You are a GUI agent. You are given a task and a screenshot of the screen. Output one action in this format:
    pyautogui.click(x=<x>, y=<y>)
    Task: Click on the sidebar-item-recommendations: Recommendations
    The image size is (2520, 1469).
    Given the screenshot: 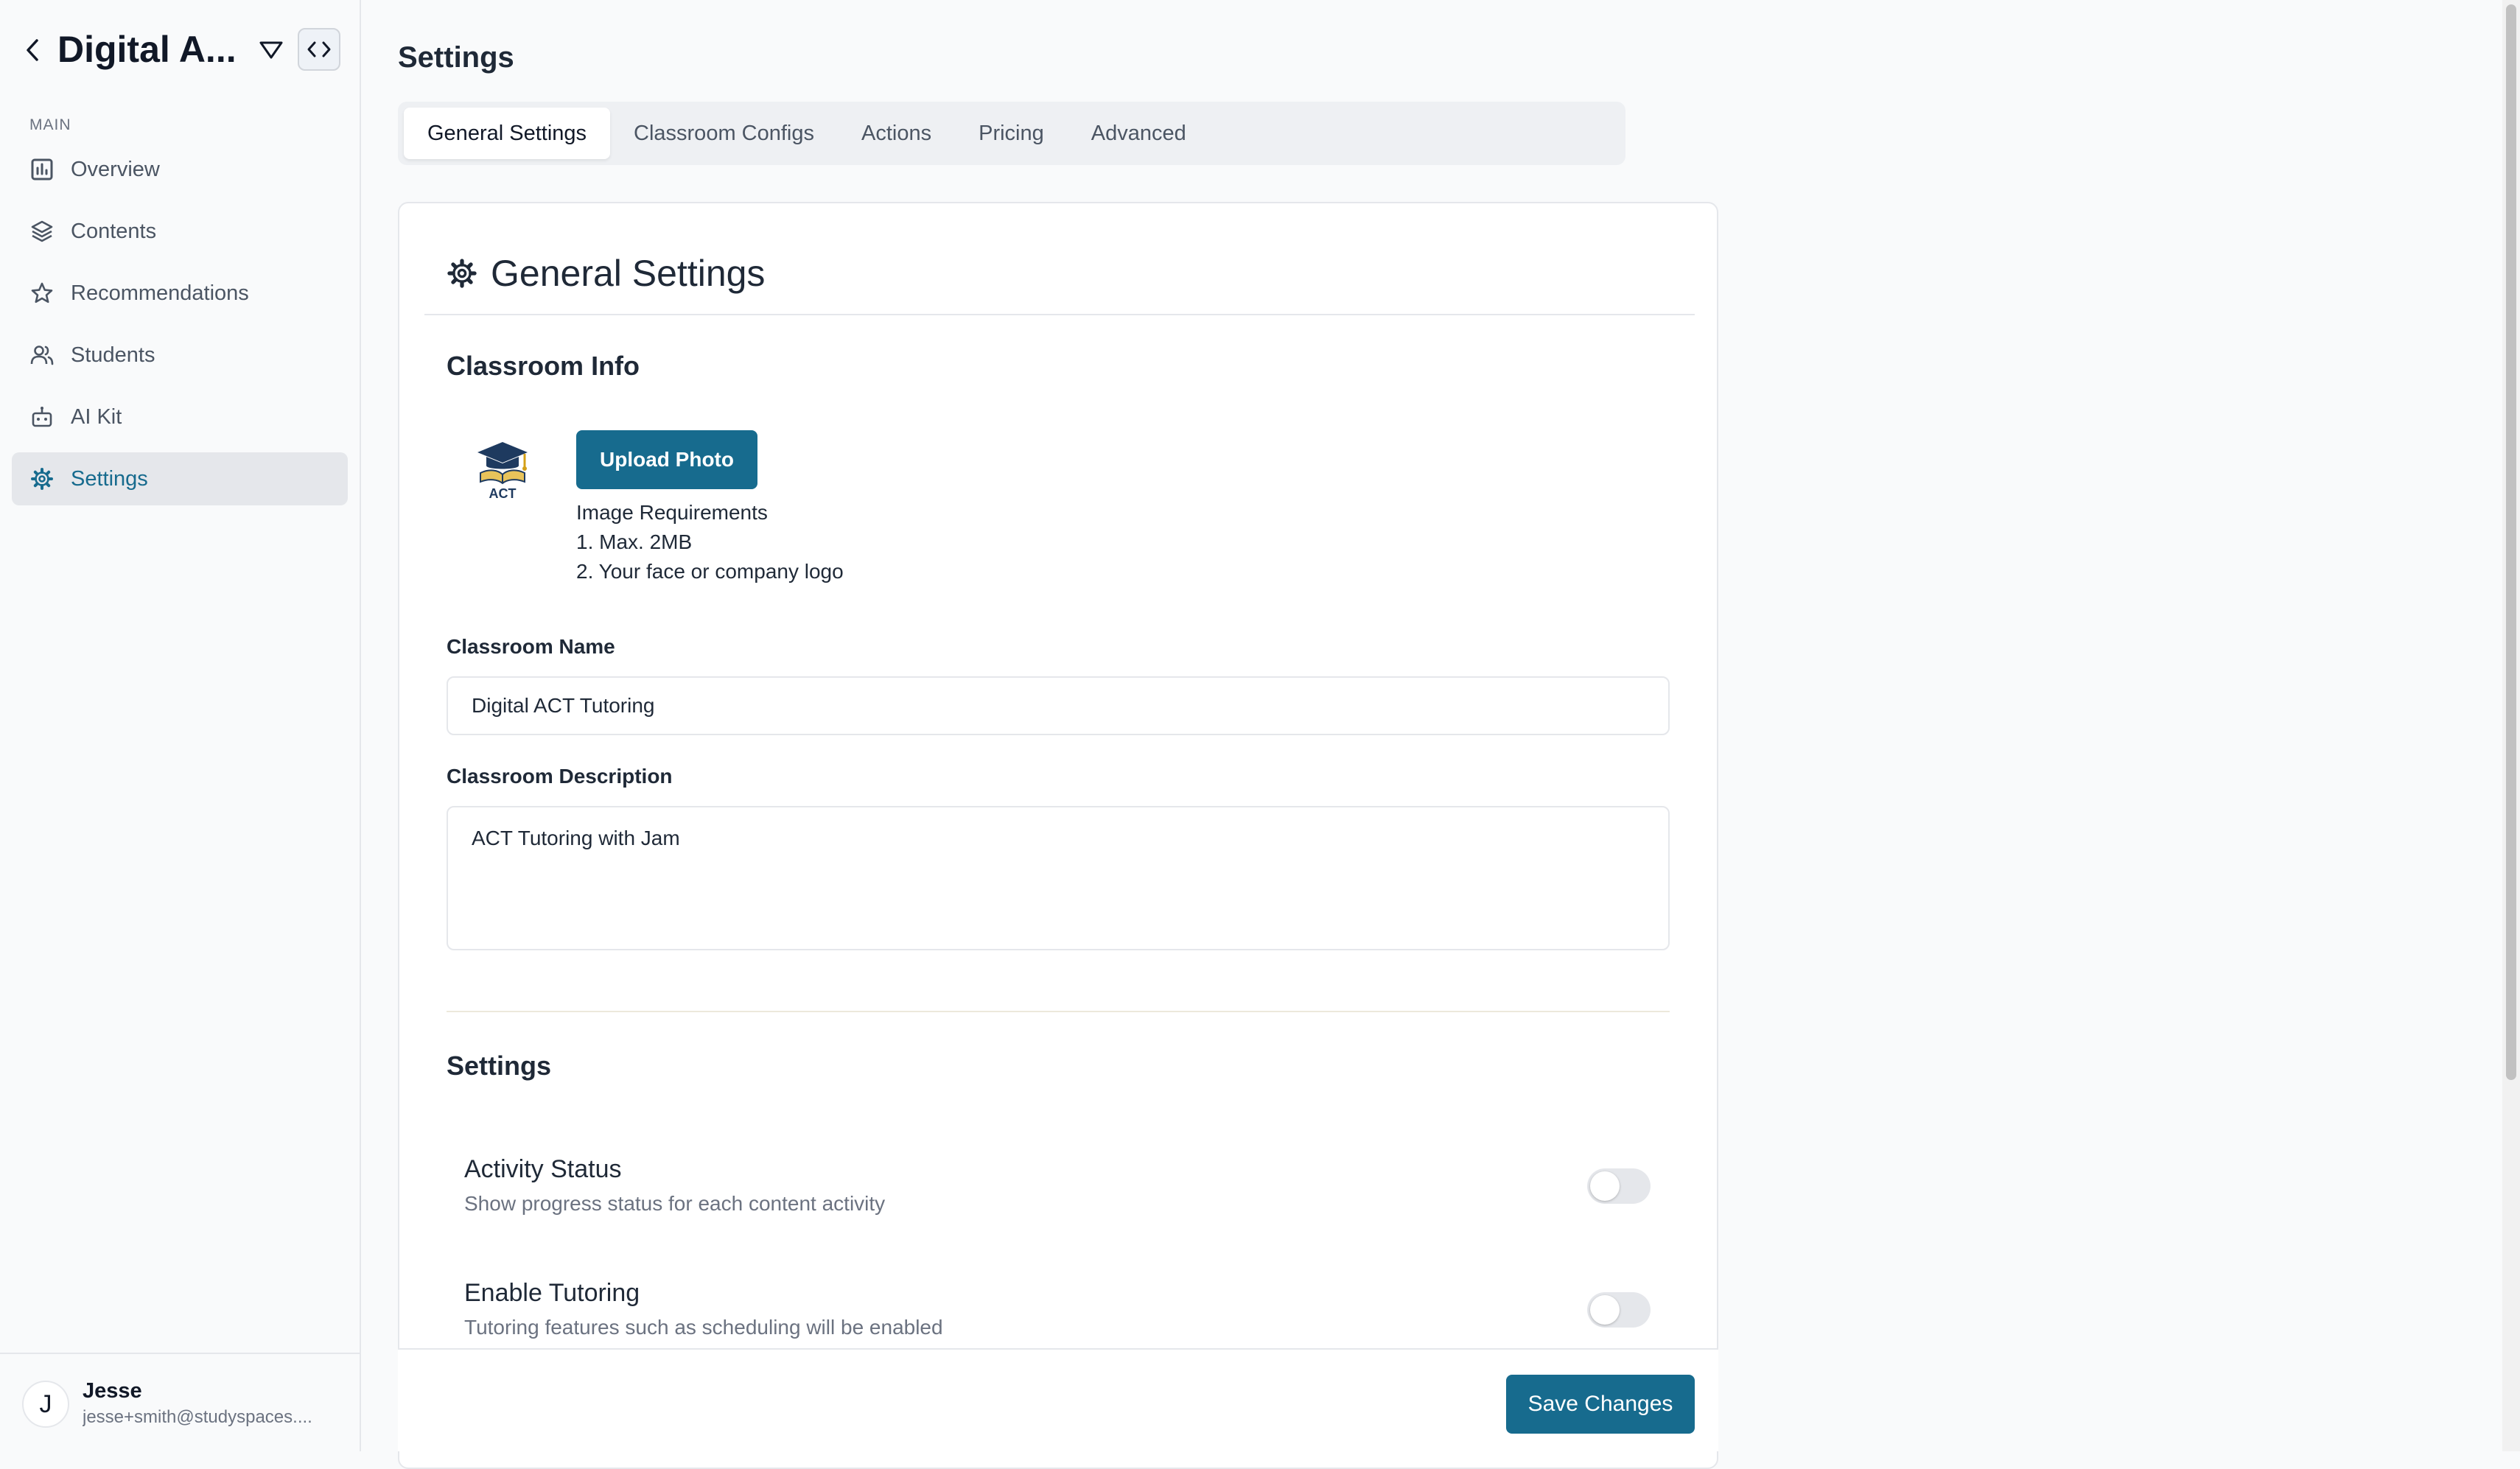 What is the action you would take?
    pyautogui.click(x=180, y=293)
    